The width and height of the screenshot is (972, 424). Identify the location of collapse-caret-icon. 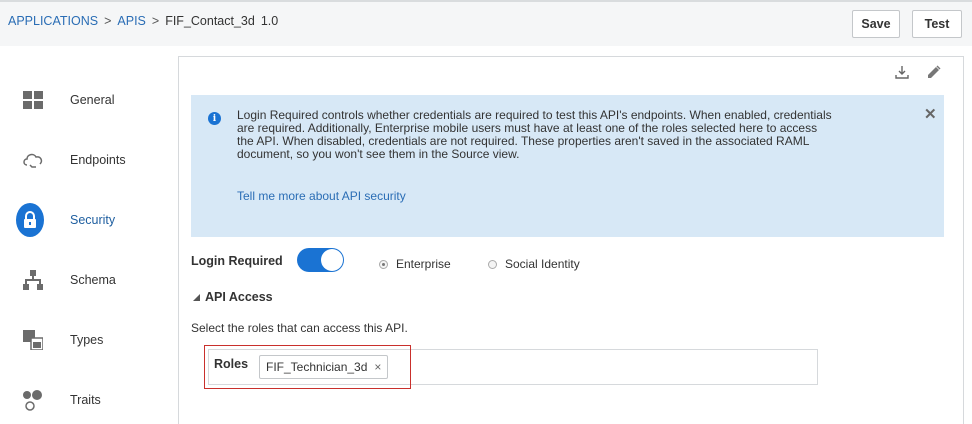
(196, 297).